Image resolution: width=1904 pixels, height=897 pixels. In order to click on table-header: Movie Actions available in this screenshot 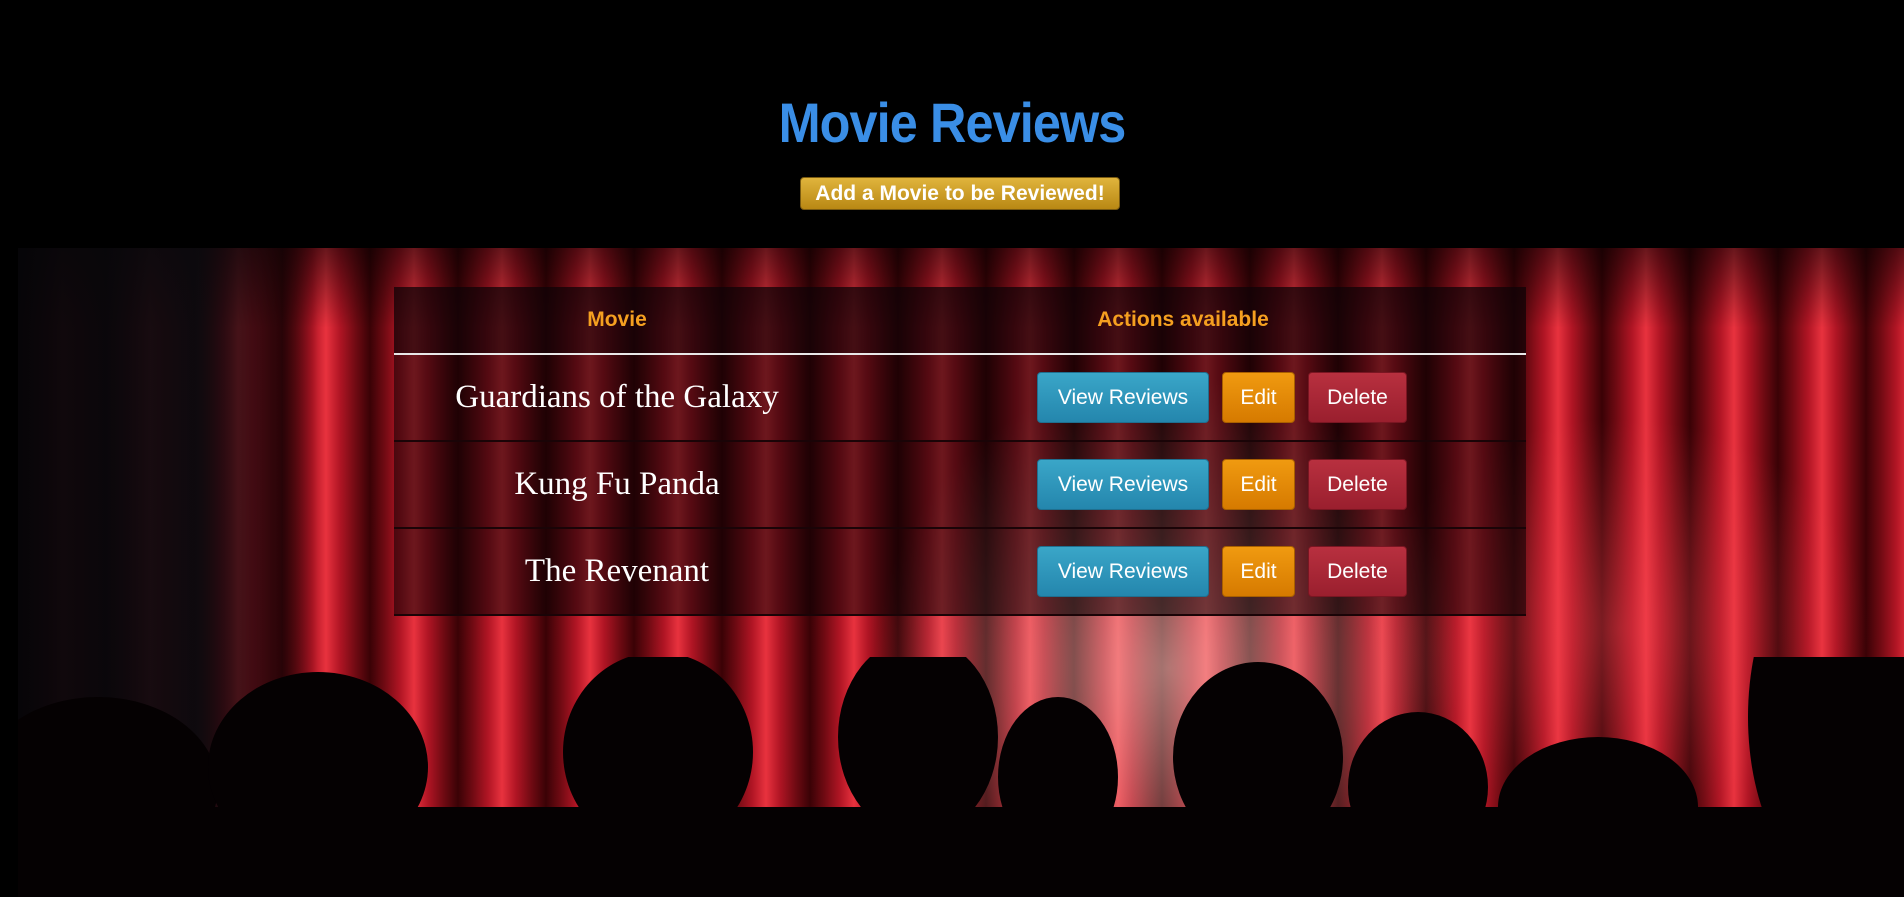, I will do `click(960, 321)`.